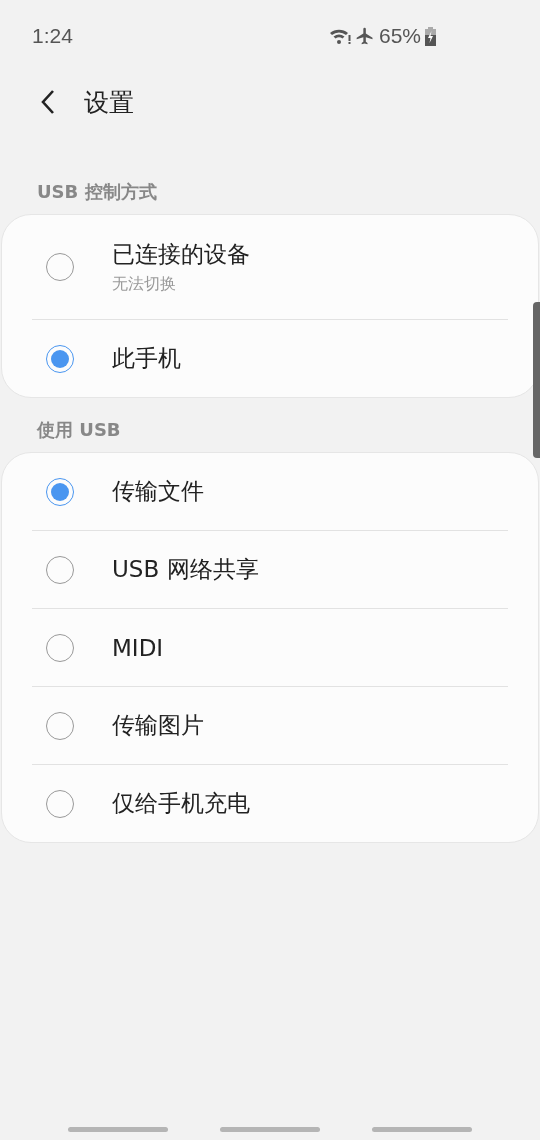 This screenshot has height=1140, width=540. What do you see at coordinates (78, 430) in the screenshot?
I see `section-title: 使用 USB` at bounding box center [78, 430].